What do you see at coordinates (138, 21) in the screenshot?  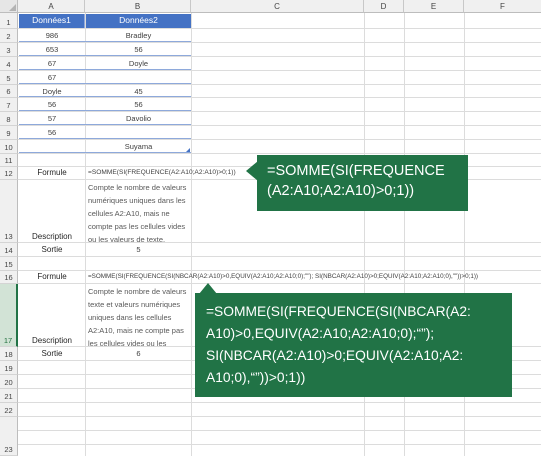 I see `table-header-donnees2: Données2` at bounding box center [138, 21].